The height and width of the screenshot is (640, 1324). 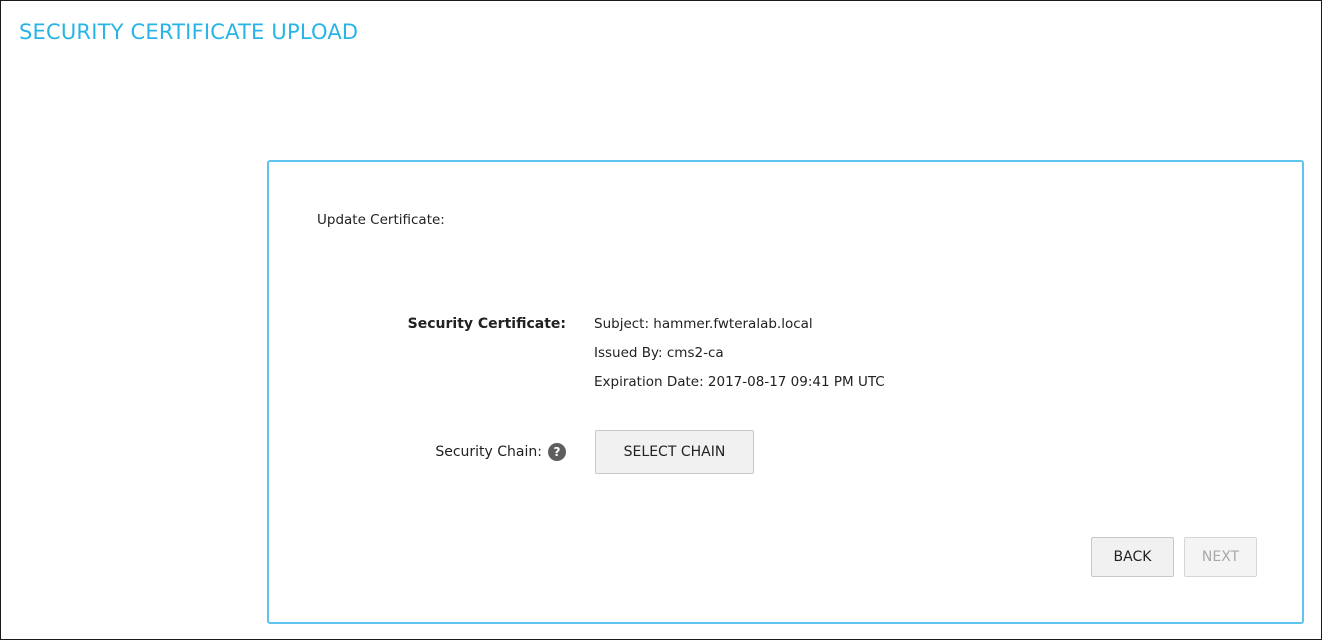 I want to click on select-chain-button: SELECT CHAIN, so click(x=674, y=452).